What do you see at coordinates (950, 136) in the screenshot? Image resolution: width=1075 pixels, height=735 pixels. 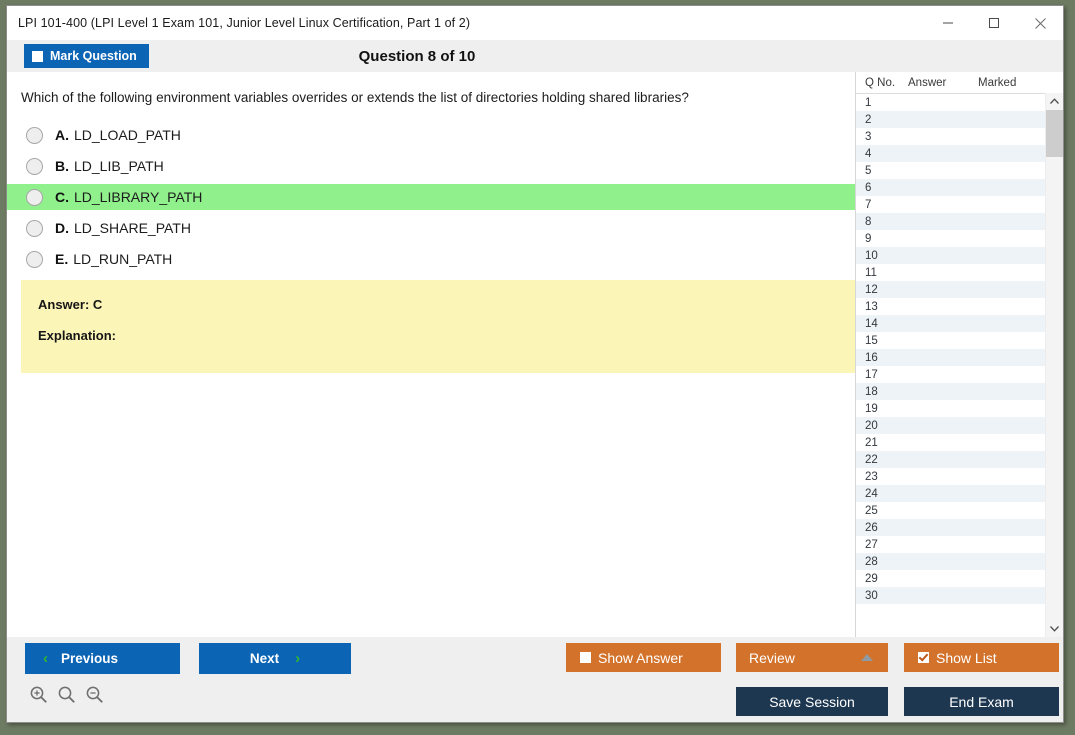 I see `question-list-row: 3` at bounding box center [950, 136].